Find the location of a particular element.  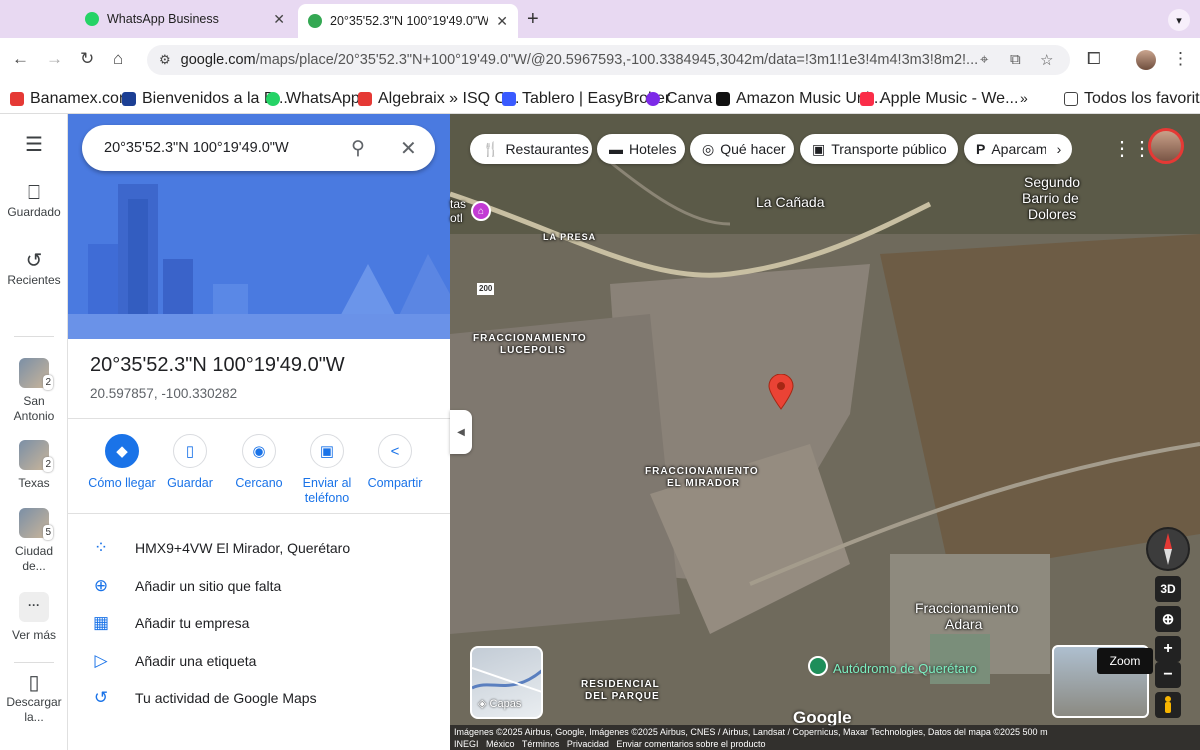

bienvenidos-icon is located at coordinates (129, 99).